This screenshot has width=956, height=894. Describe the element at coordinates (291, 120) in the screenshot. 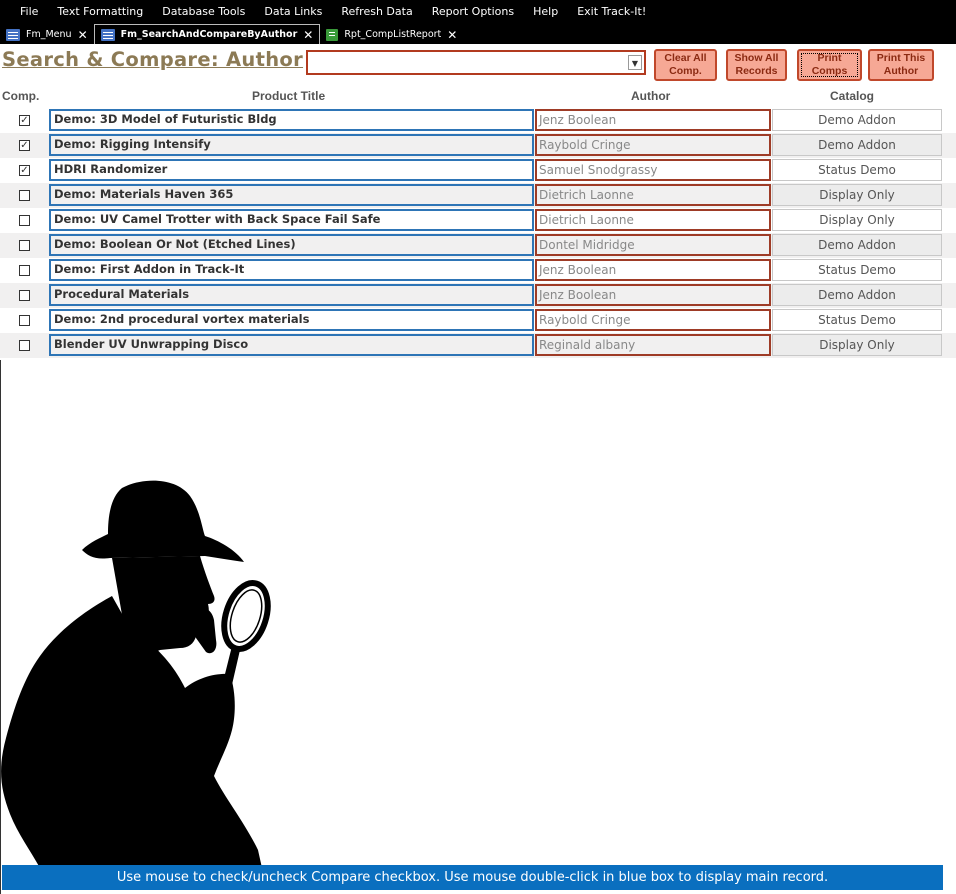

I see `product-title-field: Demo: 3D Model of Futuristic Bldg` at that location.